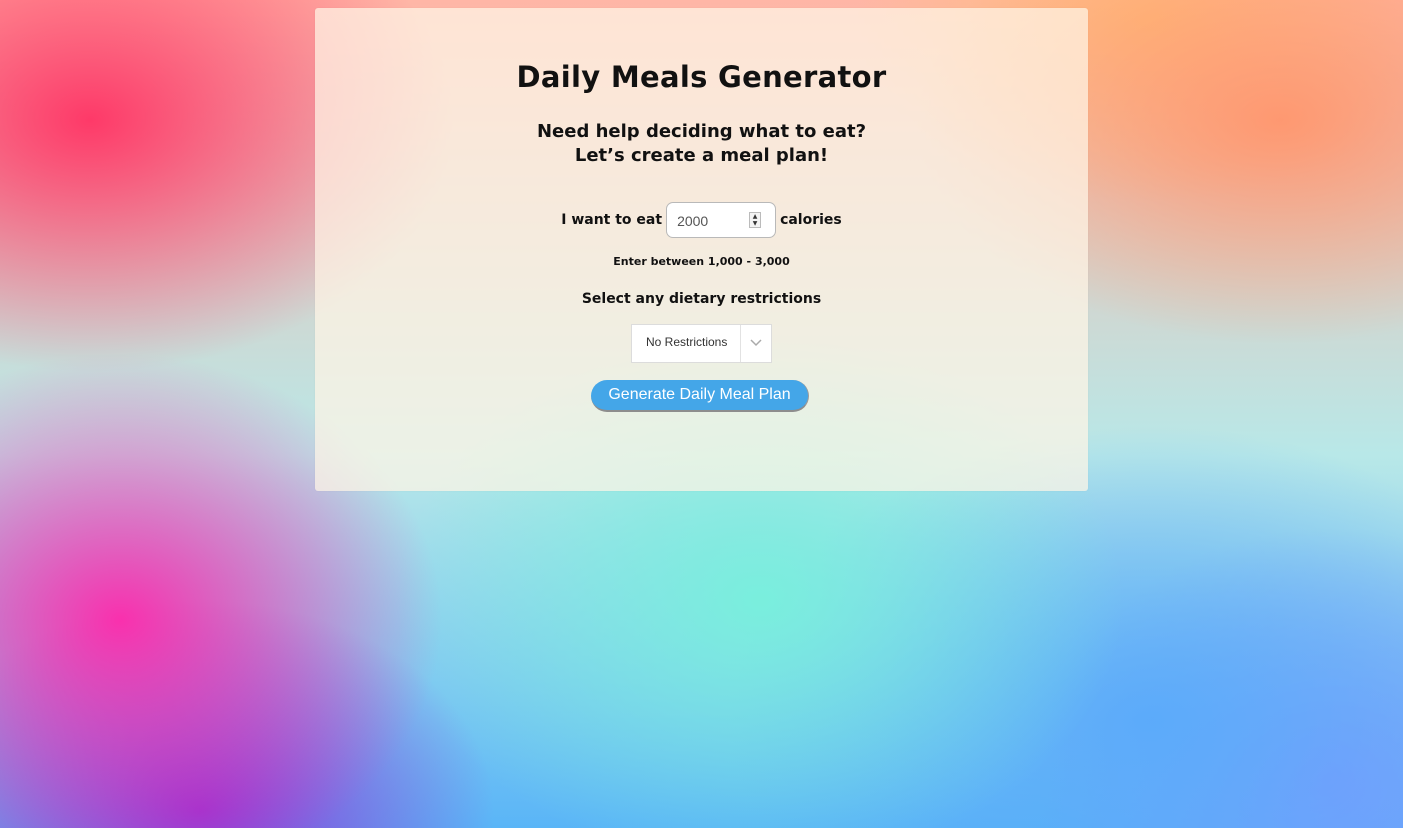 The image size is (1403, 828). I want to click on calorie-input, so click(712, 221).